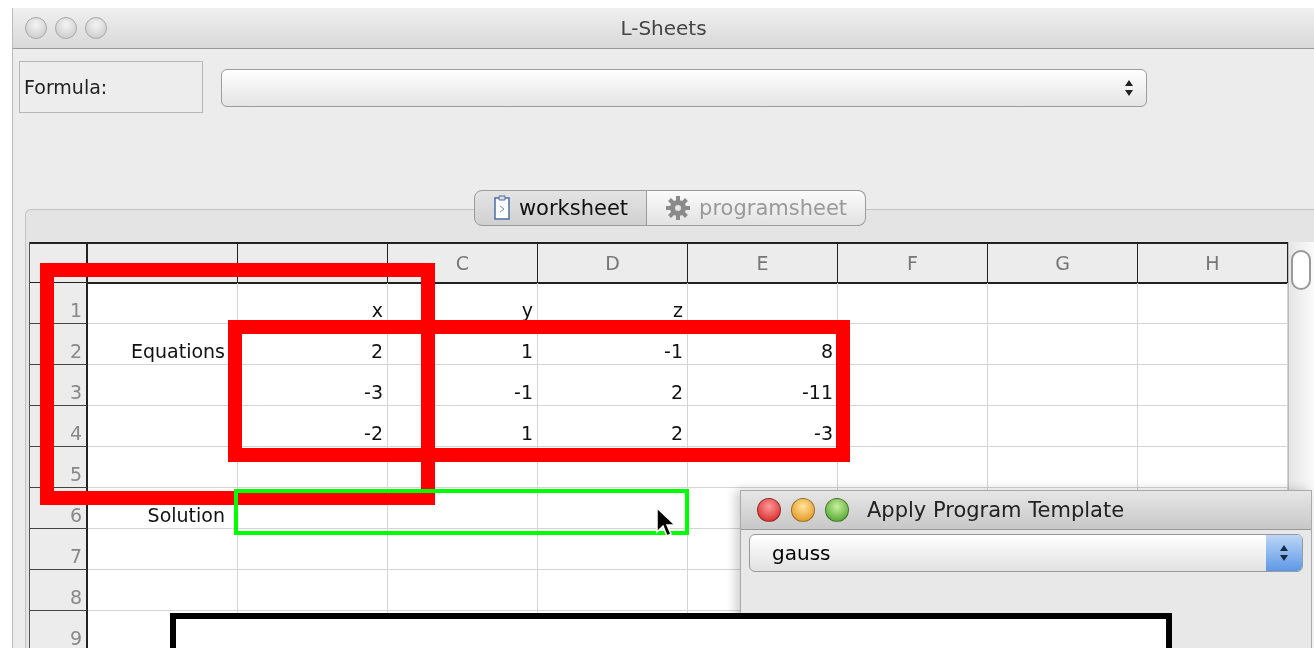 This screenshot has width=1314, height=648. What do you see at coordinates (59, 549) in the screenshot?
I see `row-header: 7` at bounding box center [59, 549].